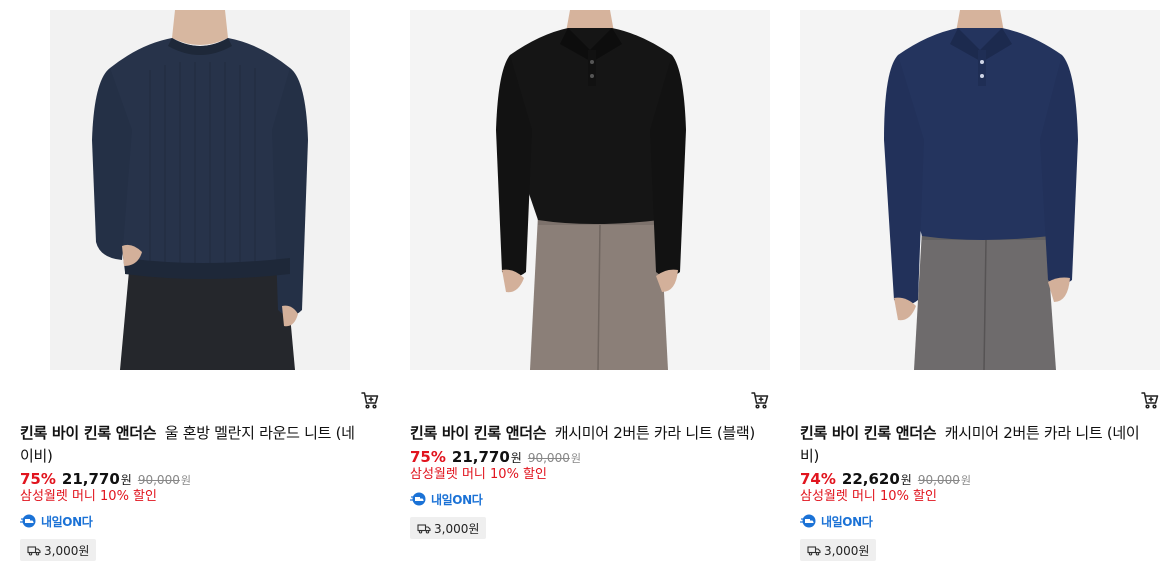 The image size is (1169, 571). What do you see at coordinates (192, 445) in the screenshot?
I see `product-title: 킨록 바이 킨록 앤더슨 울 혼방 멜란지 라운드 니트 (네이비)` at bounding box center [192, 445].